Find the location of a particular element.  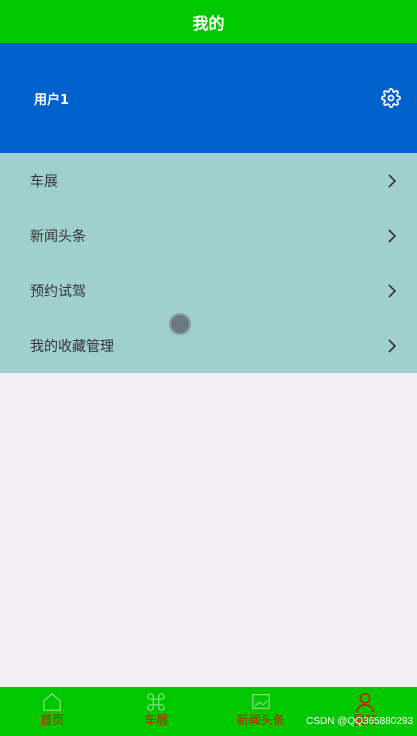

tab-label: 首页 is located at coordinates (52, 720).